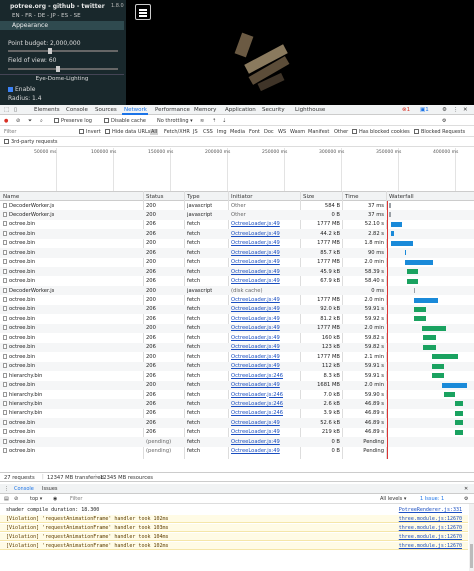  What do you see at coordinates (143, 12) in the screenshot?
I see `menu-toggle-button` at bounding box center [143, 12].